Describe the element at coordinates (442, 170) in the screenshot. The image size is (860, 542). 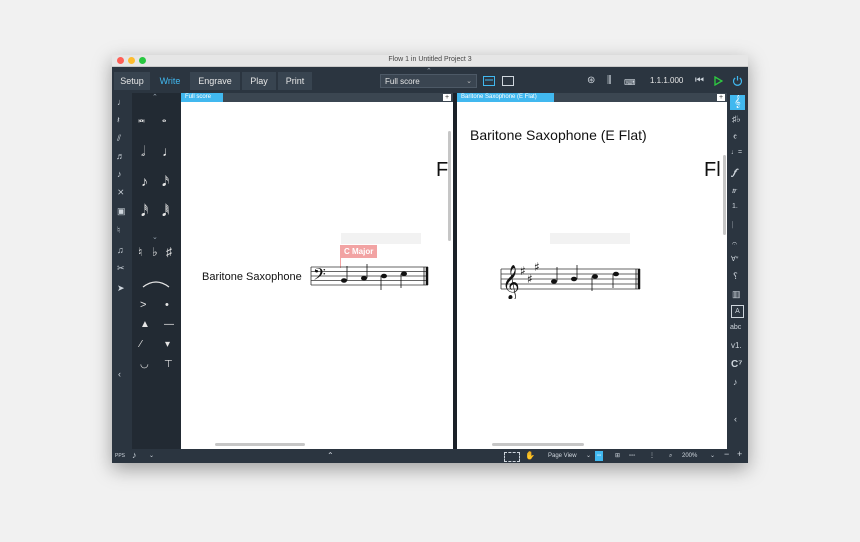
I see `page-cutoff-text: F` at that location.